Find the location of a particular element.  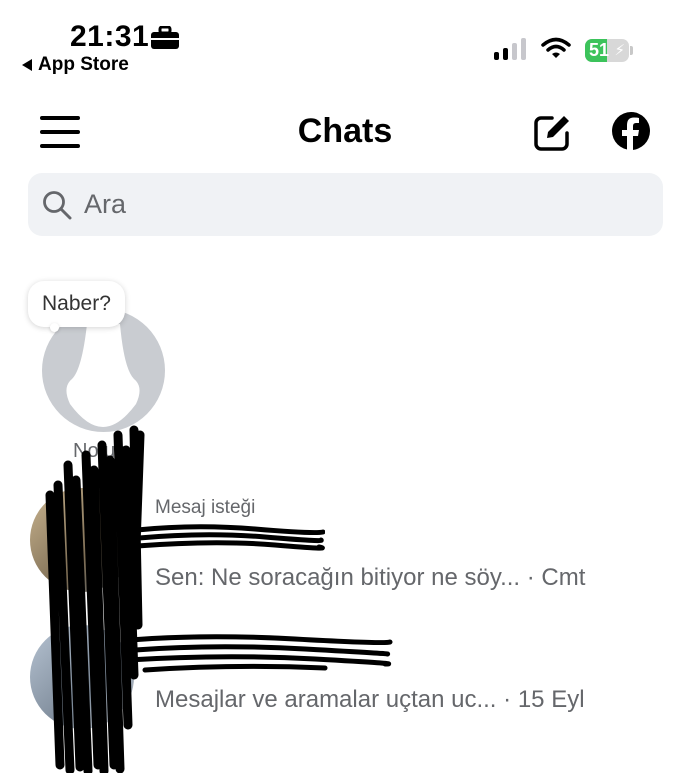

search-bar: Ara is located at coordinates (345, 204).